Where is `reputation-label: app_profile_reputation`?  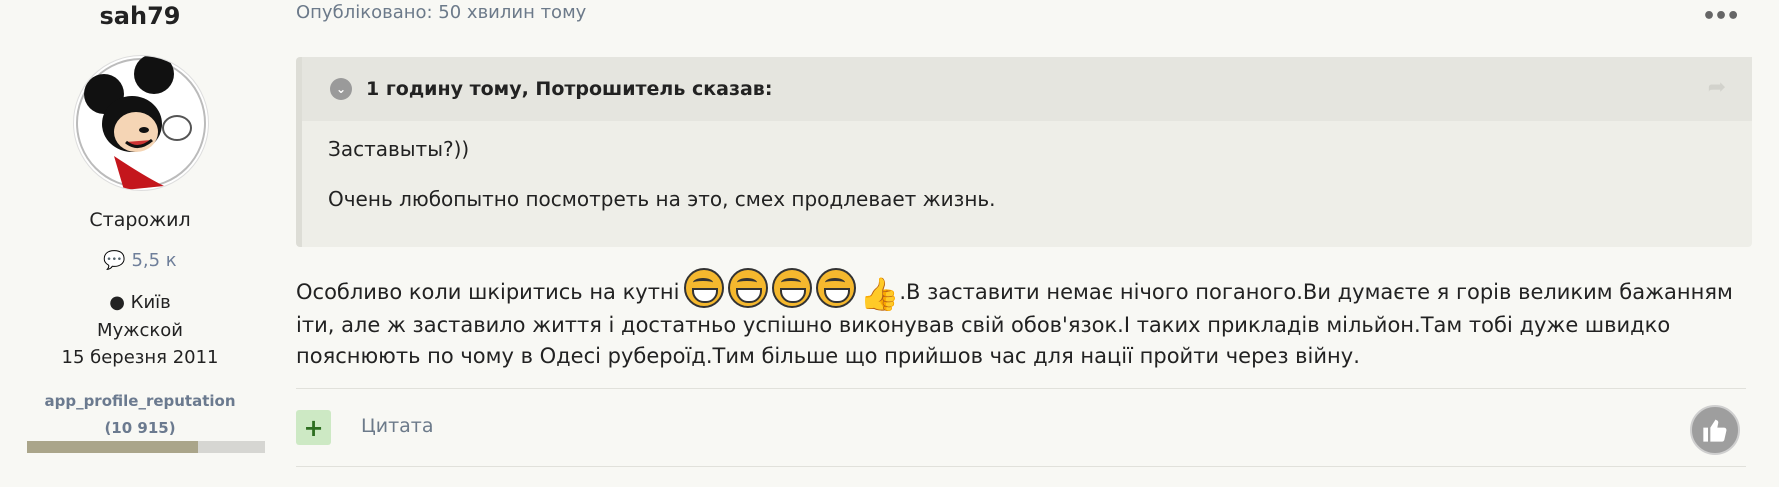 reputation-label: app_profile_reputation is located at coordinates (140, 401).